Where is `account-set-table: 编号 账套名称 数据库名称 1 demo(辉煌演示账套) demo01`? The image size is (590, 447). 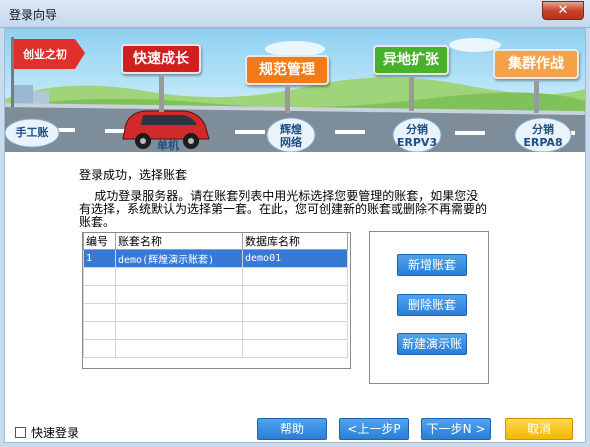 account-set-table: 编号 账套名称 数据库名称 1 demo(辉煌演示账套) demo01 is located at coordinates (215, 295).